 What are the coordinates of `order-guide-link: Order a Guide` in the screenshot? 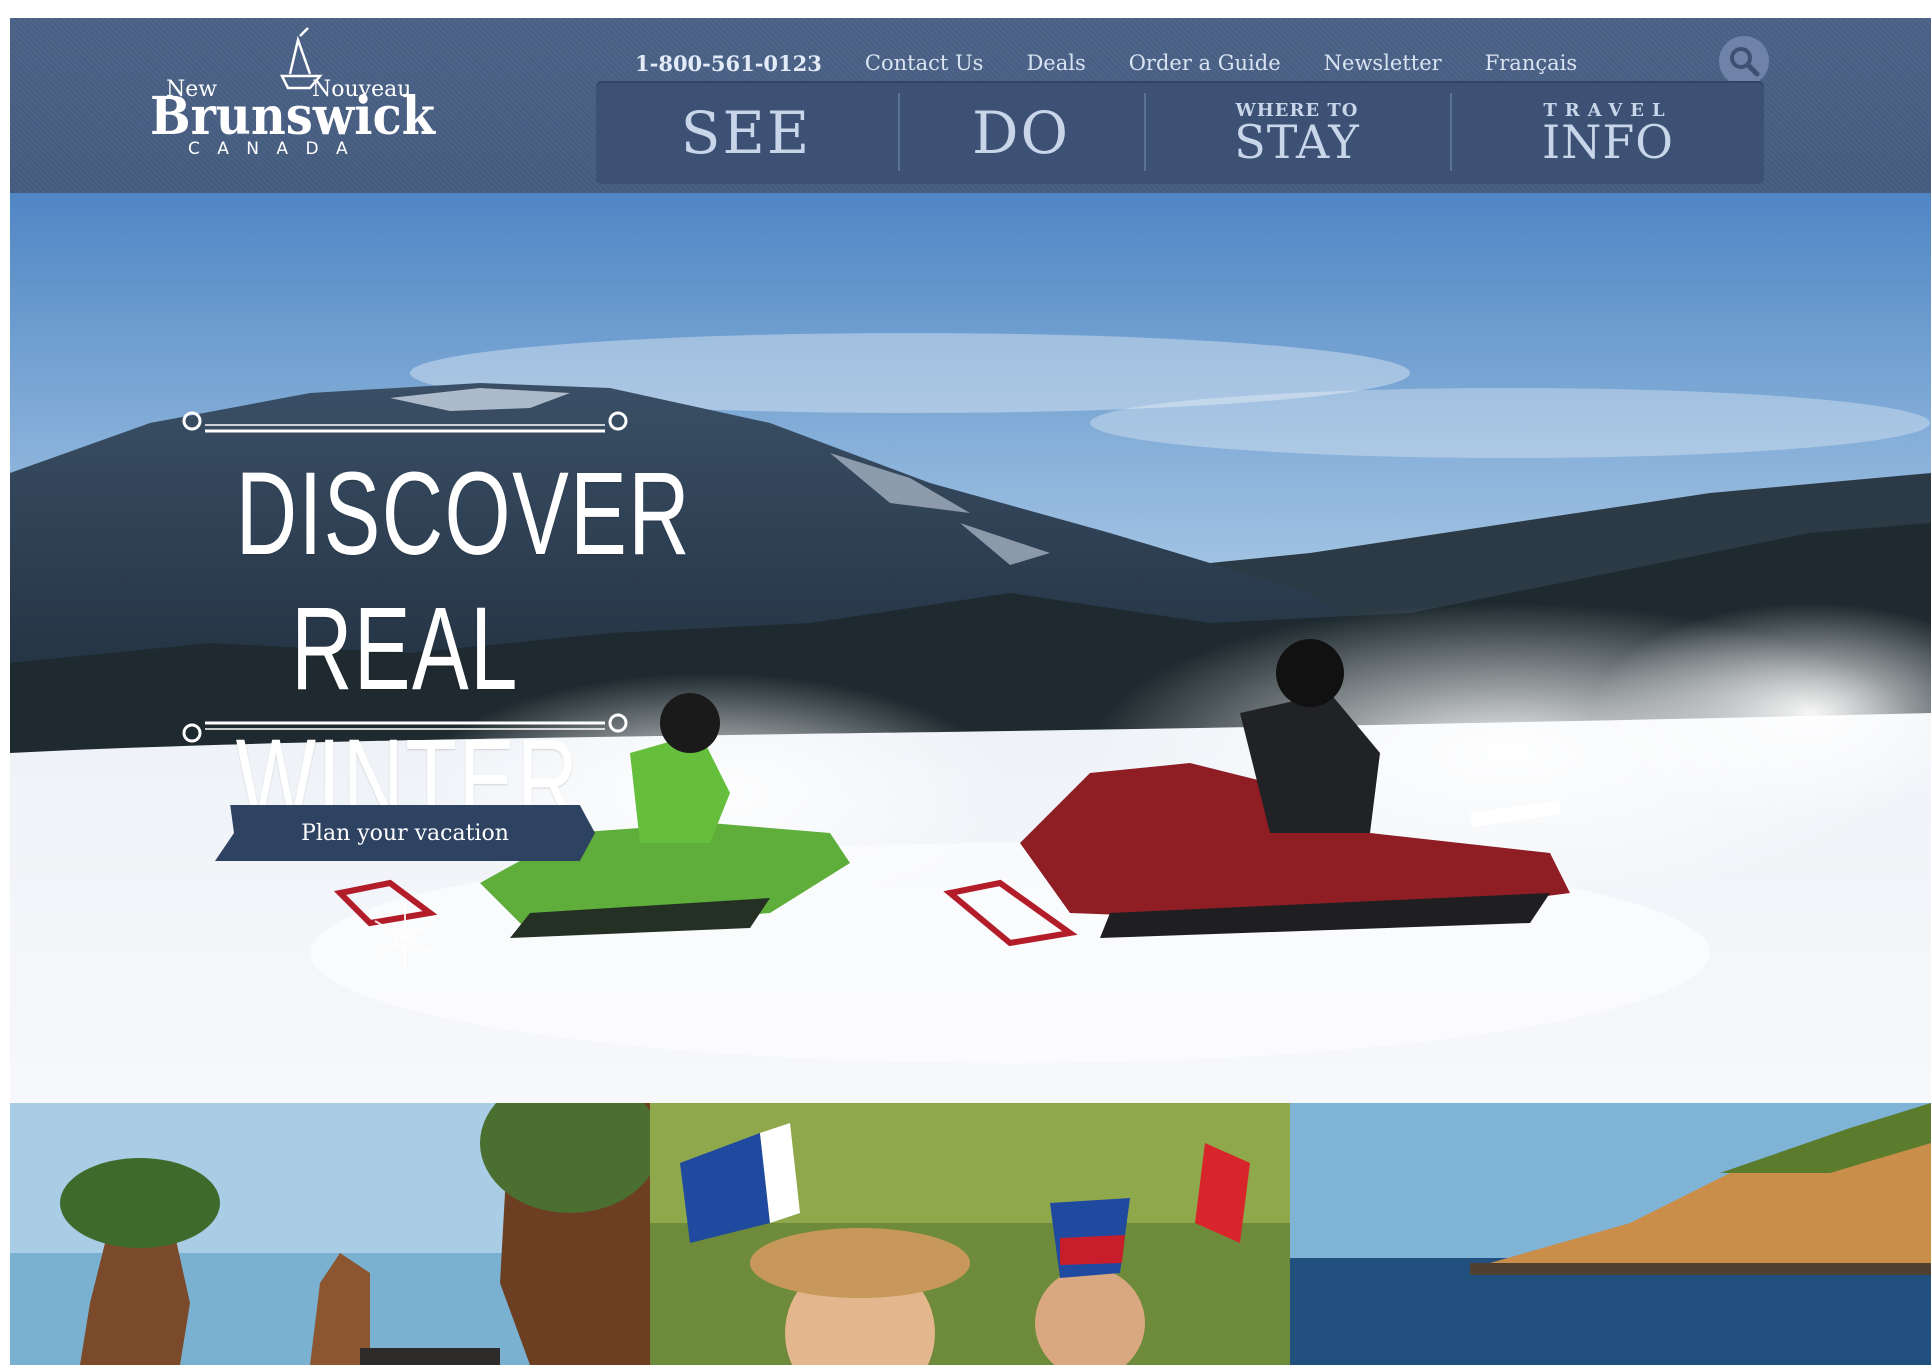 It's located at (1205, 63).